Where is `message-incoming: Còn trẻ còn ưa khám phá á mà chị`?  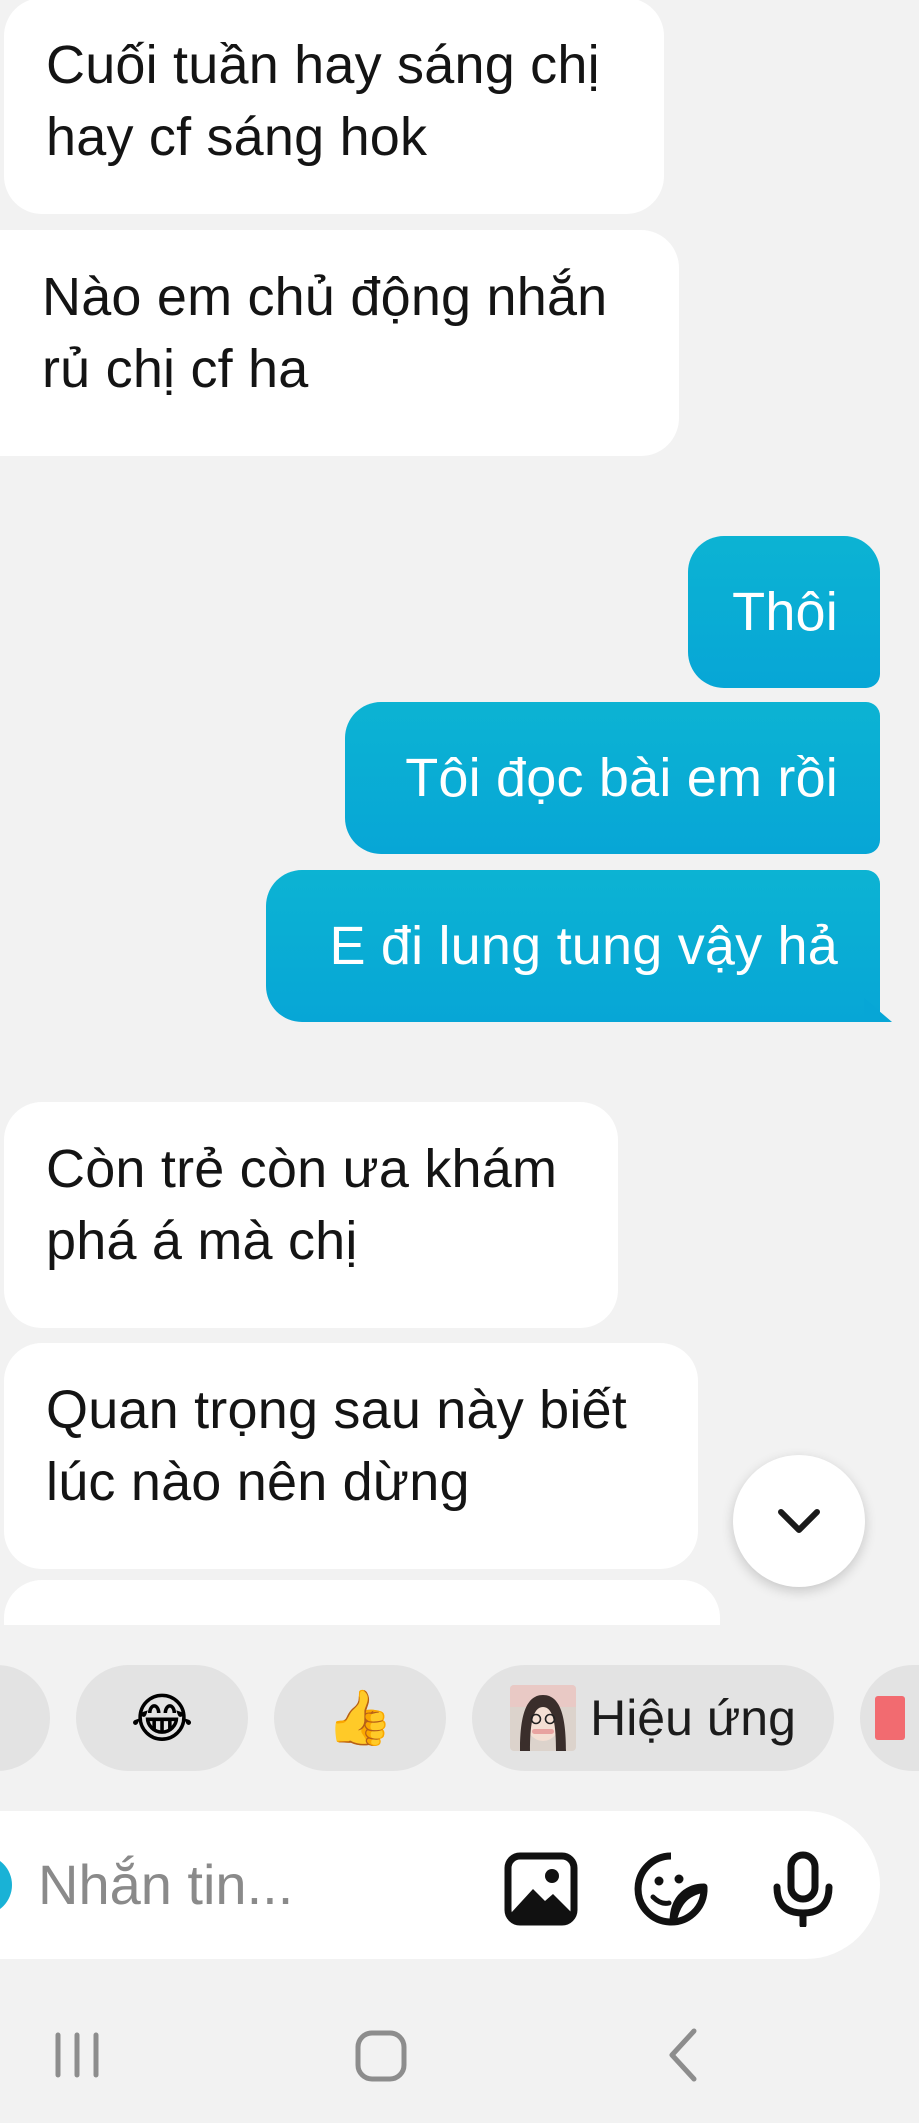
message-incoming: Còn trẻ còn ưa khám phá á mà chị is located at coordinates (311, 1215).